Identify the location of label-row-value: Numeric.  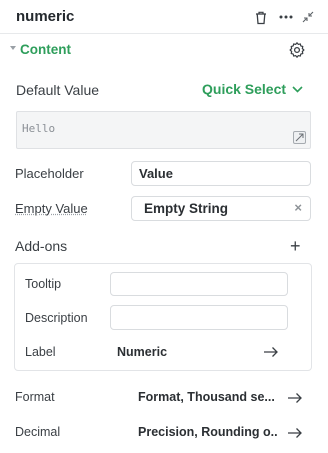
(142, 352).